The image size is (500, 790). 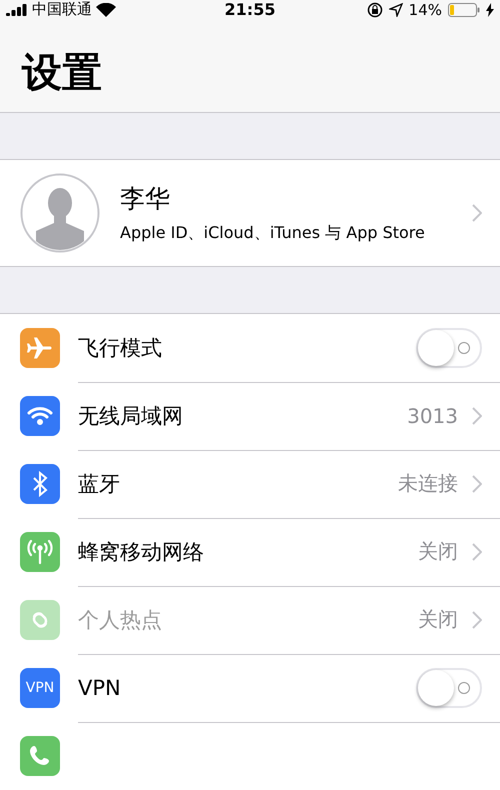 I want to click on profile-name: 李华, so click(x=145, y=199).